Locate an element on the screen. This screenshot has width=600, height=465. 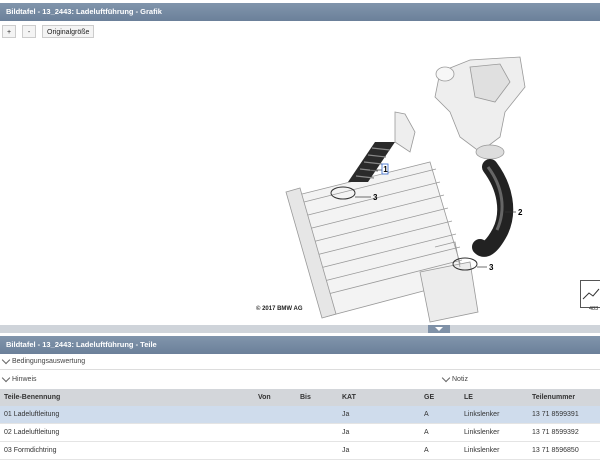
callout-3b: 3 is located at coordinates (491, 267).